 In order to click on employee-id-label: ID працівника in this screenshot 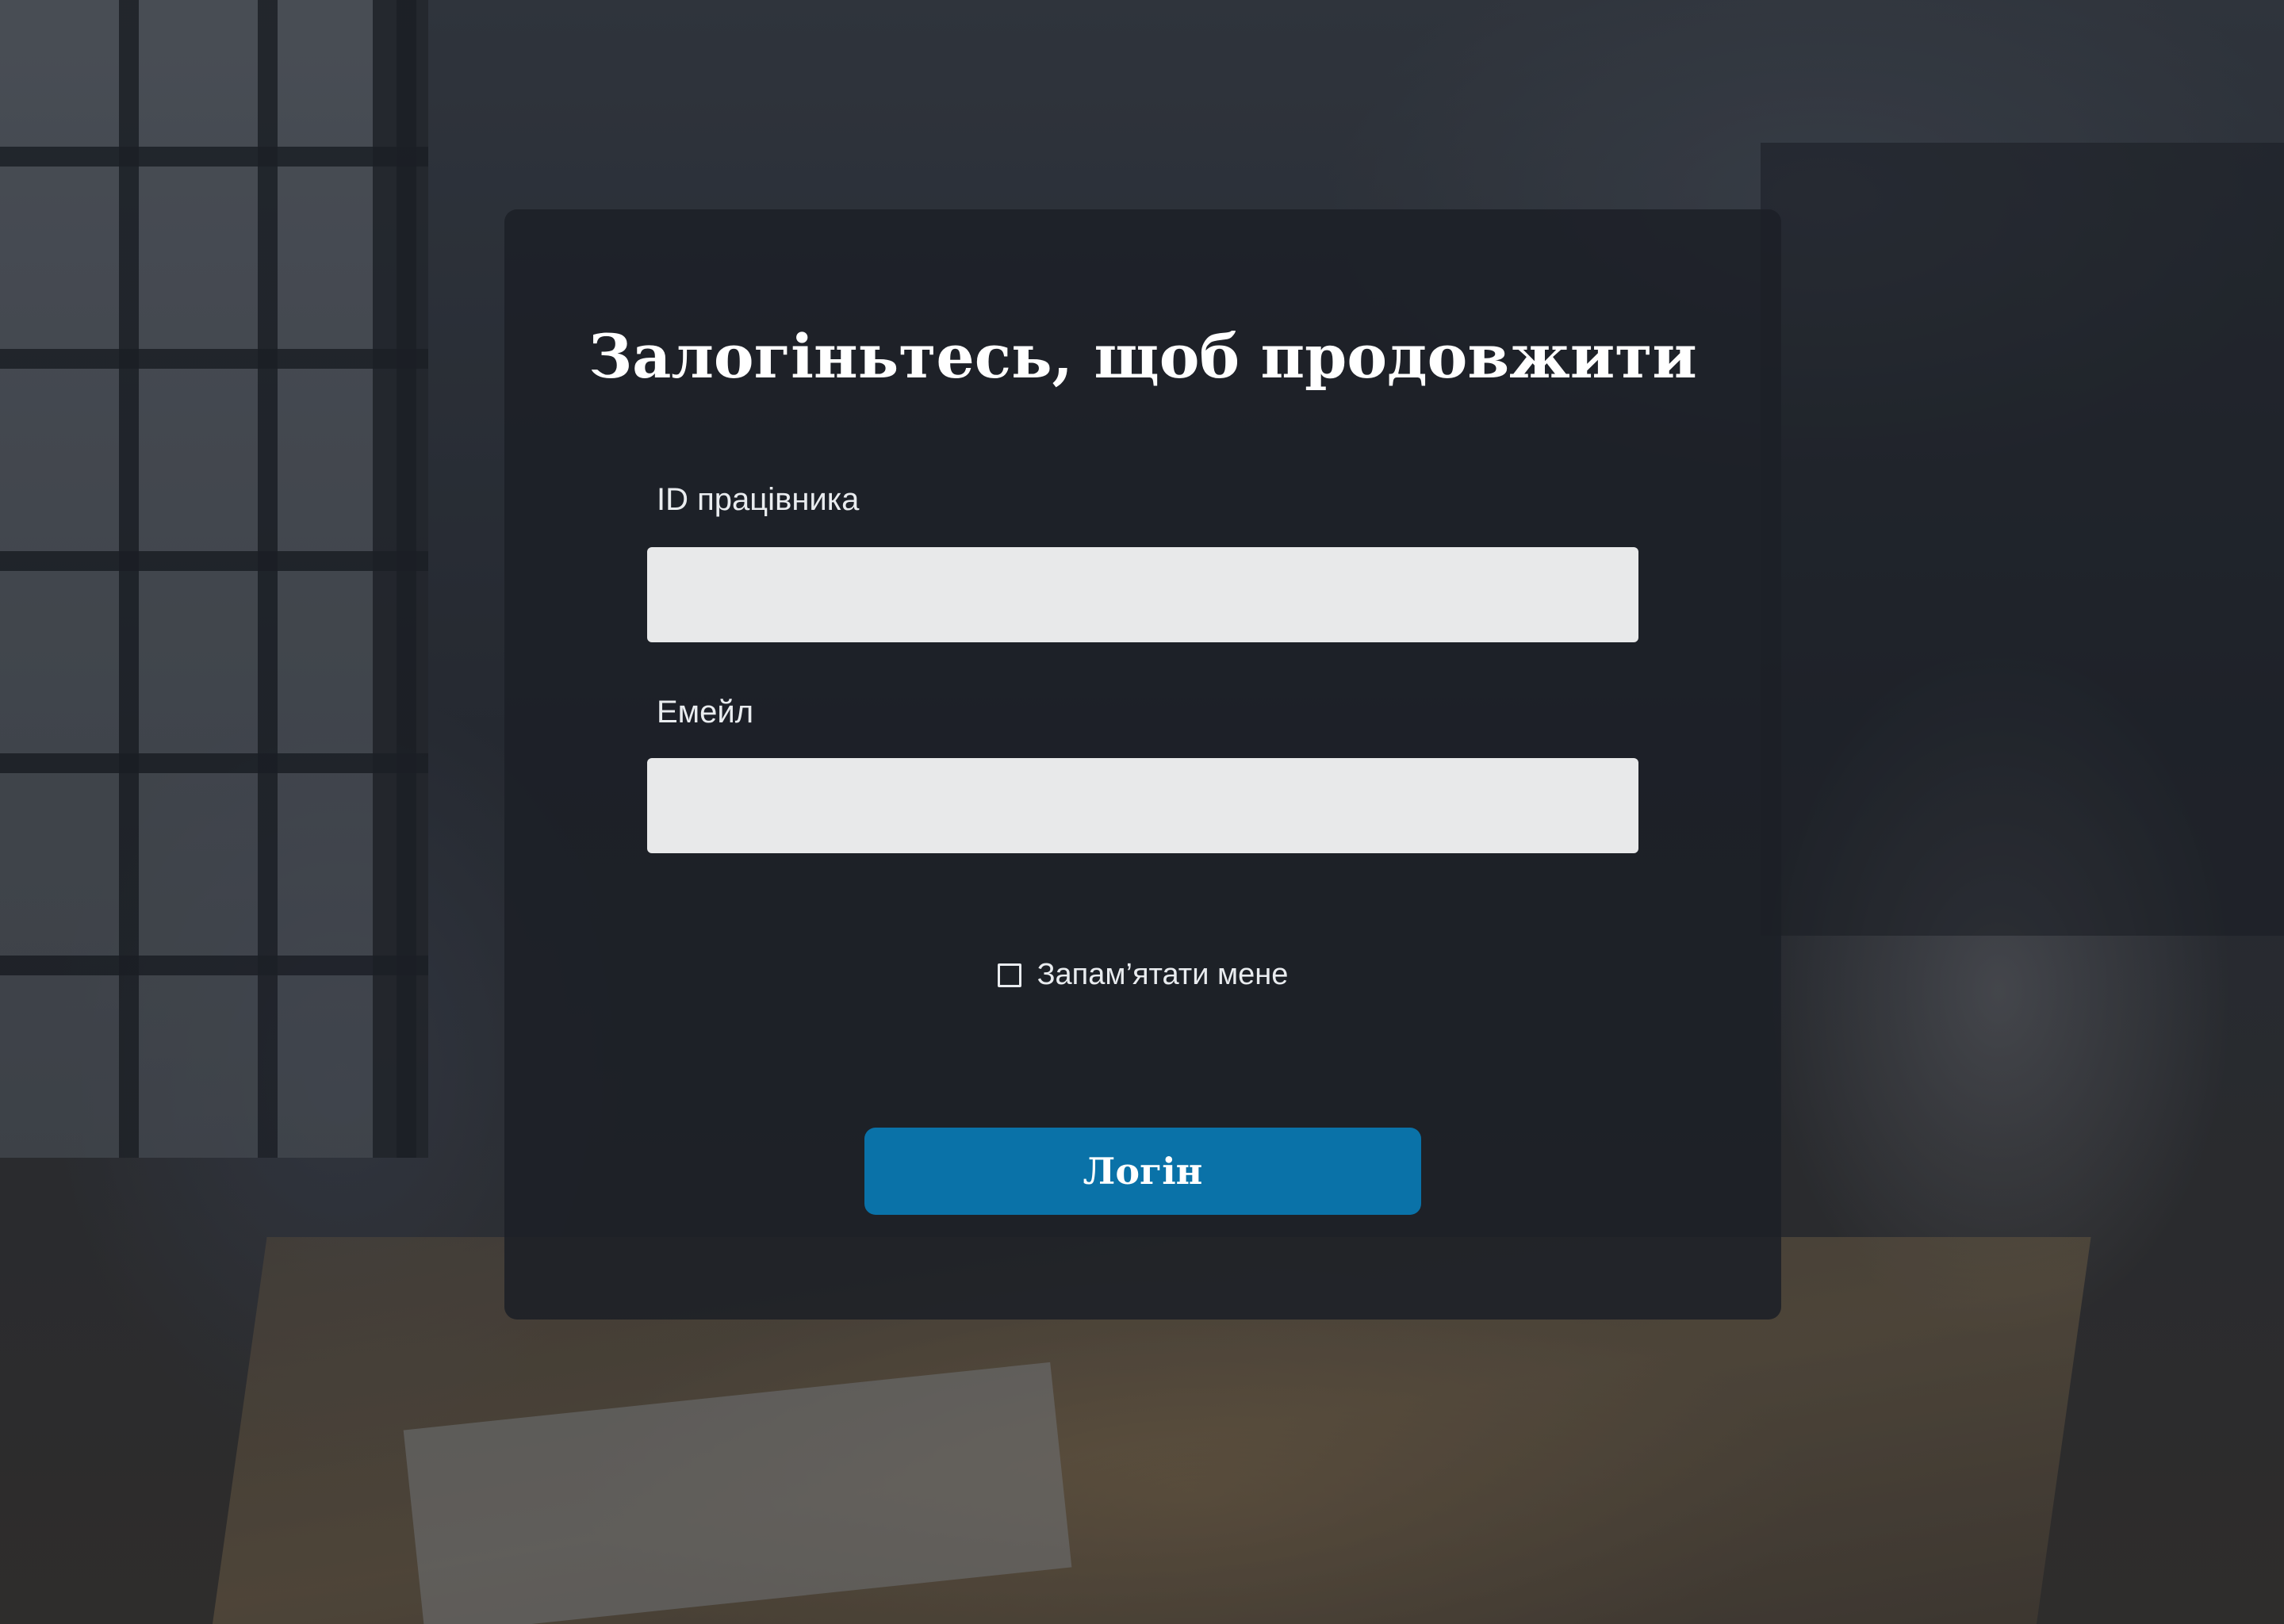, I will do `click(758, 499)`.